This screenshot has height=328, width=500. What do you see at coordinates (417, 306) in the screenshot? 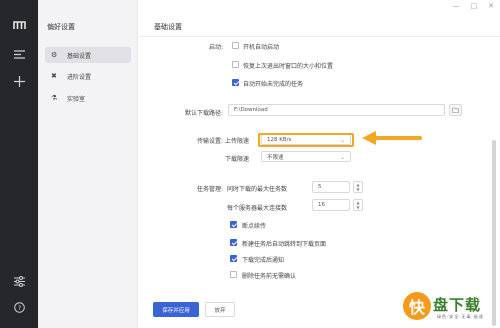
I see `watermark-badge: 快` at bounding box center [417, 306].